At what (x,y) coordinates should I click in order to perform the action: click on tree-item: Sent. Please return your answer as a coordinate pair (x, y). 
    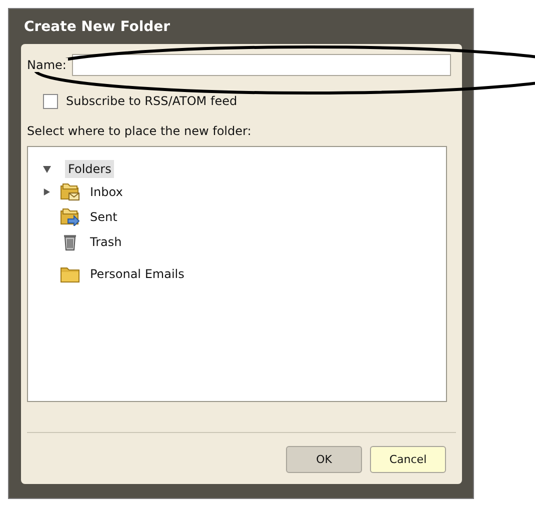
    Looking at the image, I should click on (103, 217).